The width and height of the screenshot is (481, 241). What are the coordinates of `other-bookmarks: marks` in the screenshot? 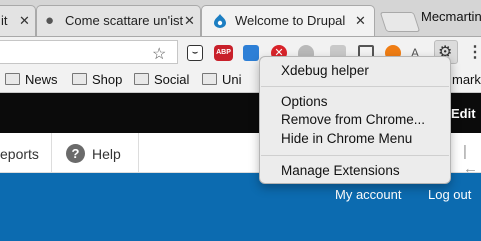 It's located at (466, 79).